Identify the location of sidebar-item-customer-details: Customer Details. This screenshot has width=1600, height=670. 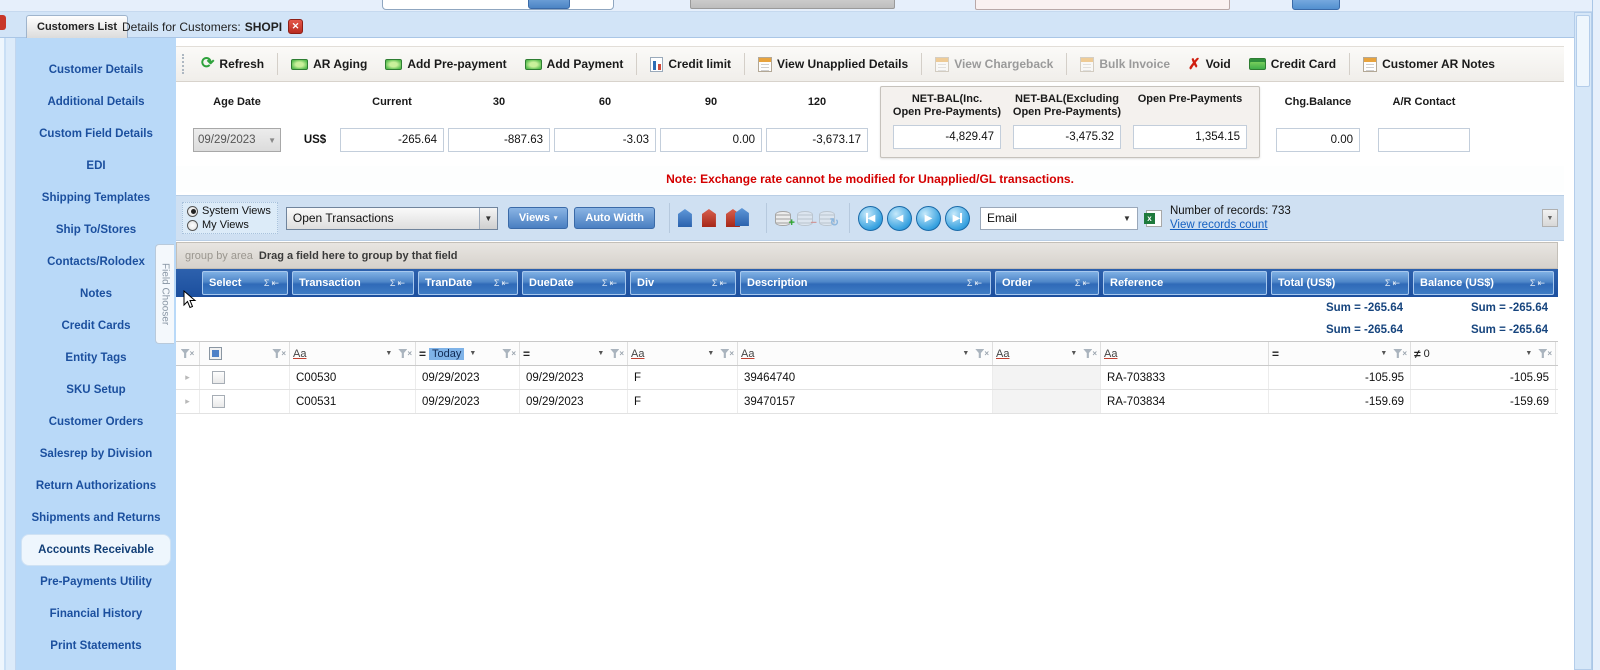
(96, 70).